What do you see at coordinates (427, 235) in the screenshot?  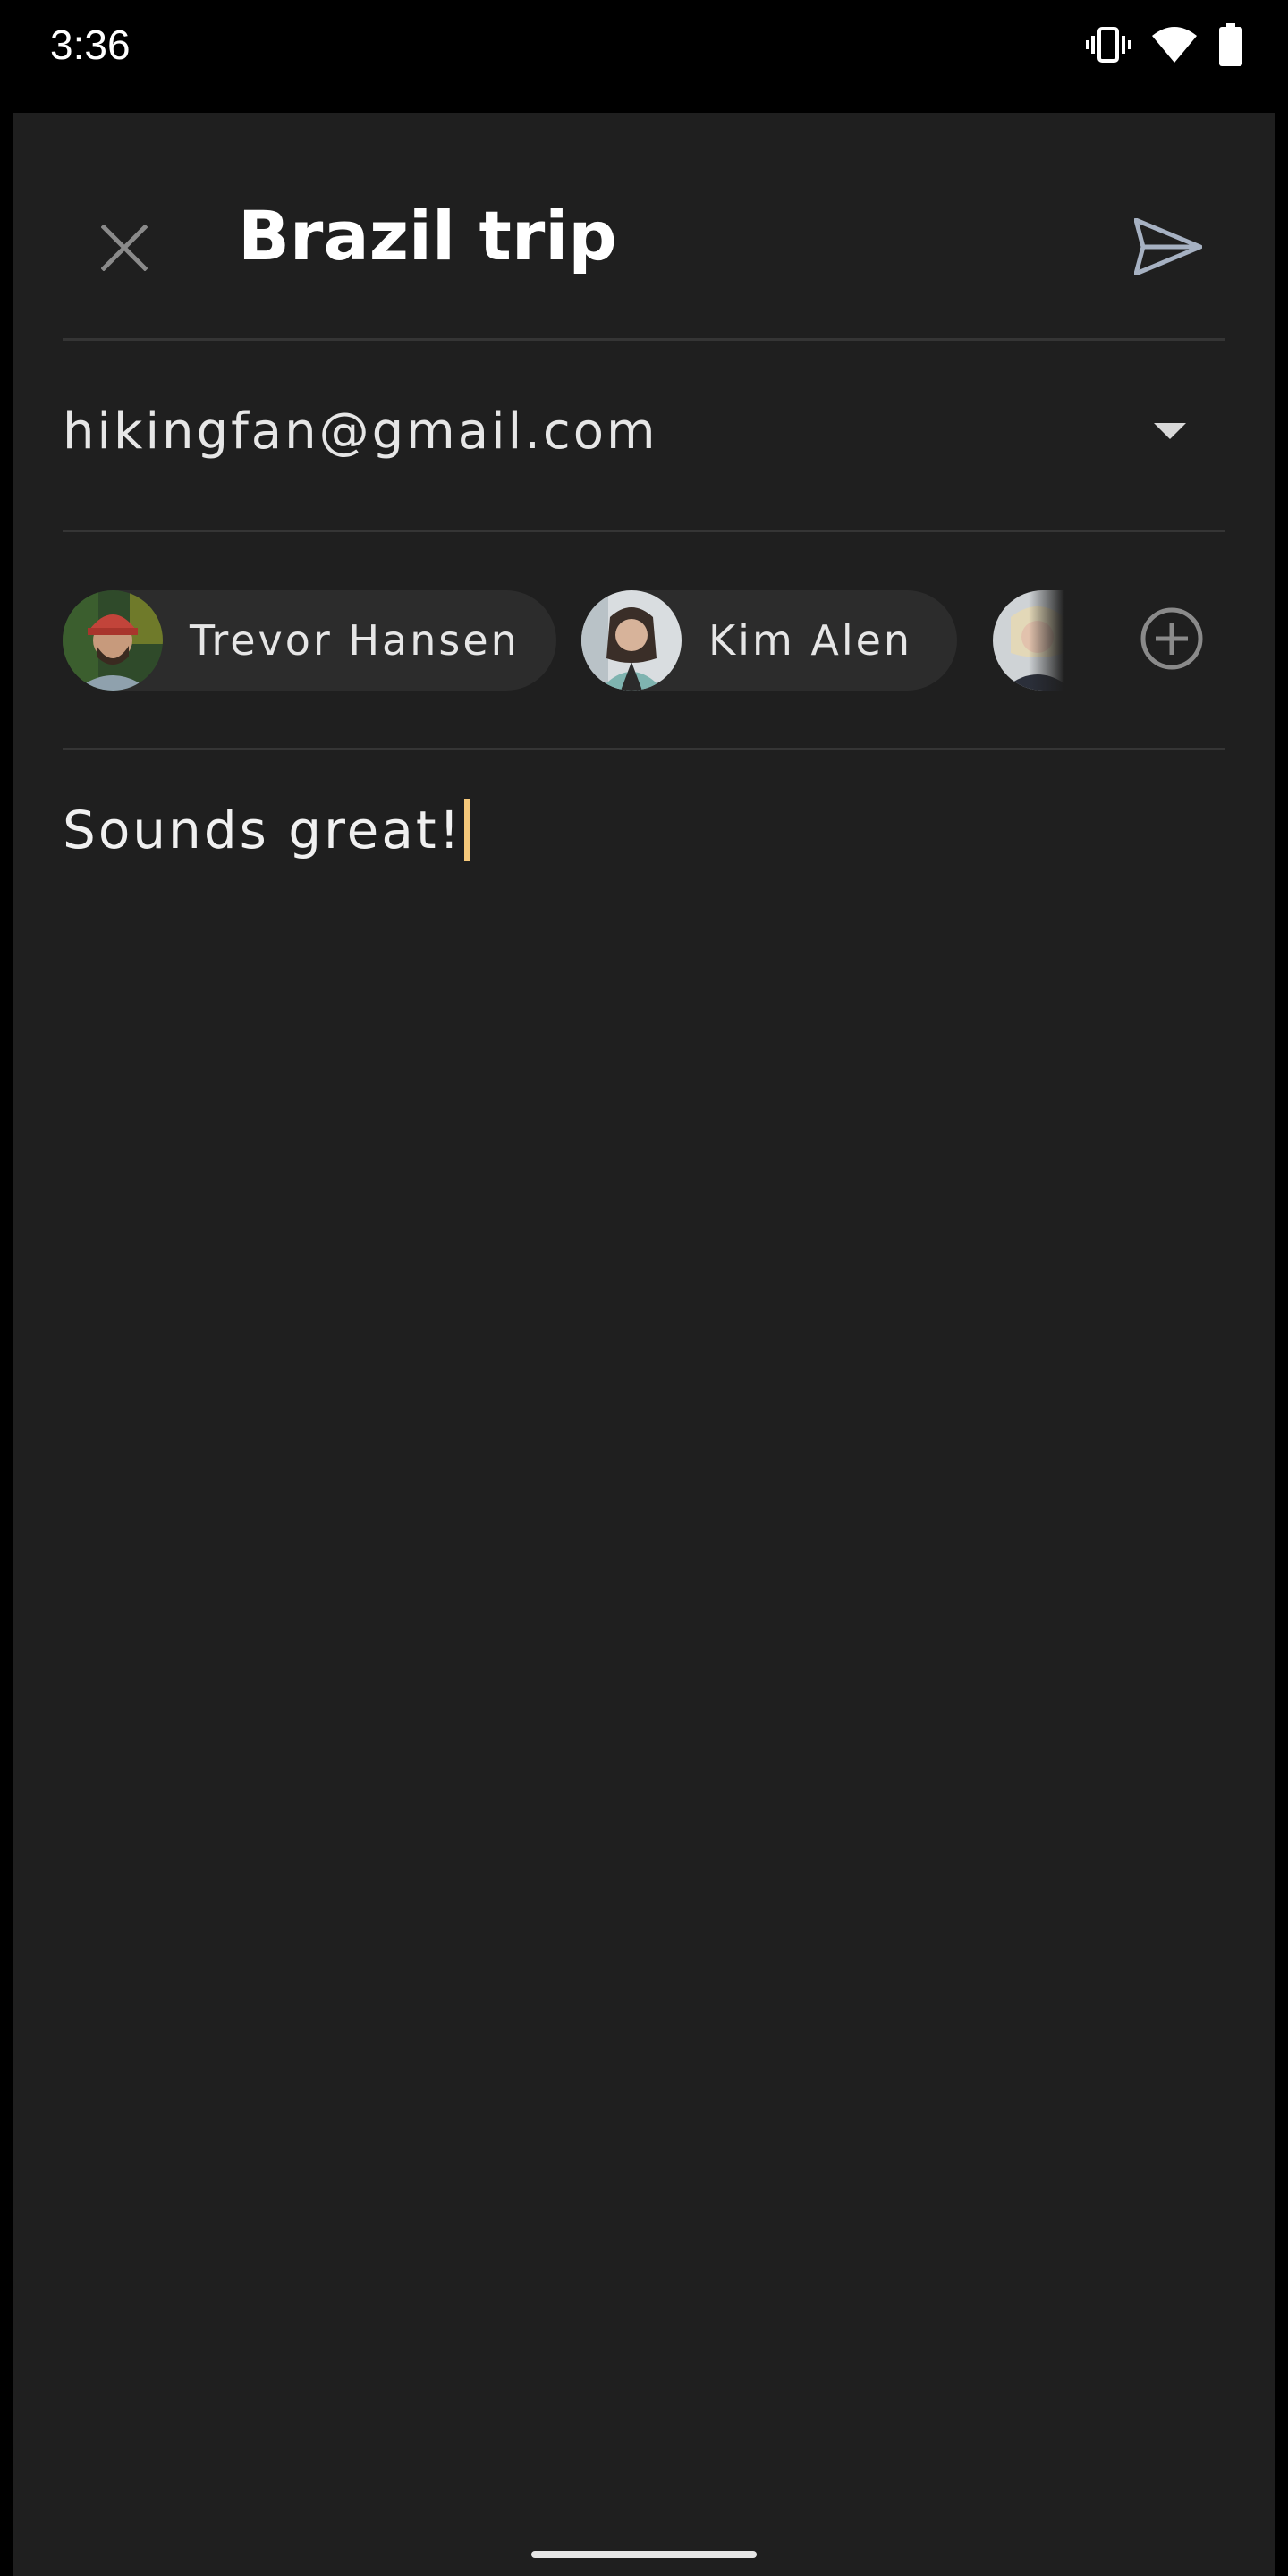 I see `page-title: Brazil trip` at bounding box center [427, 235].